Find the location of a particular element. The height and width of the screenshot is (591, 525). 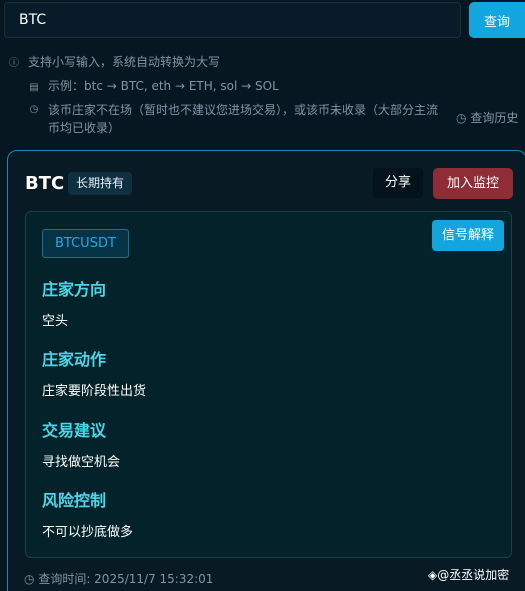

query-time-text: 查询时间: 2025/11/7 15:32:01 is located at coordinates (126, 579).